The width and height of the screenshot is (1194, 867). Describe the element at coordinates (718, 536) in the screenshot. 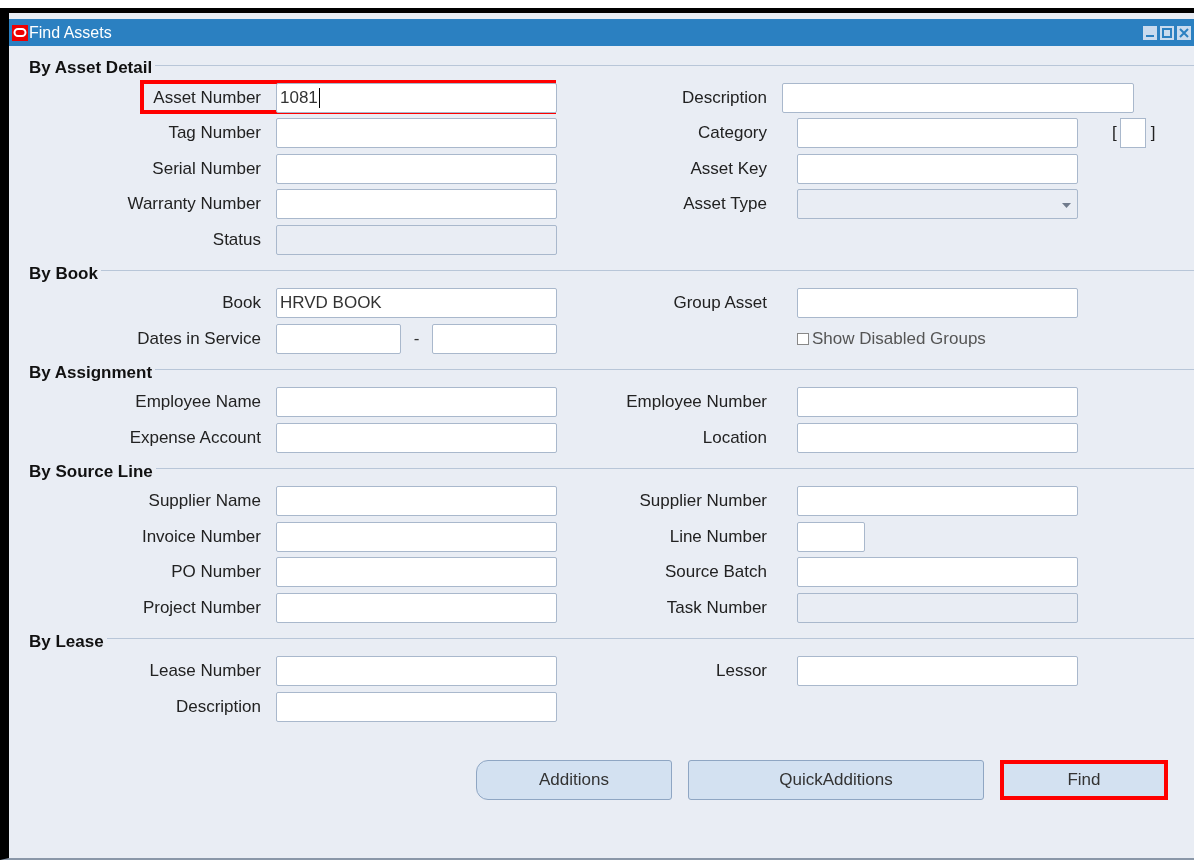

I see `field-label: Line Number` at that location.